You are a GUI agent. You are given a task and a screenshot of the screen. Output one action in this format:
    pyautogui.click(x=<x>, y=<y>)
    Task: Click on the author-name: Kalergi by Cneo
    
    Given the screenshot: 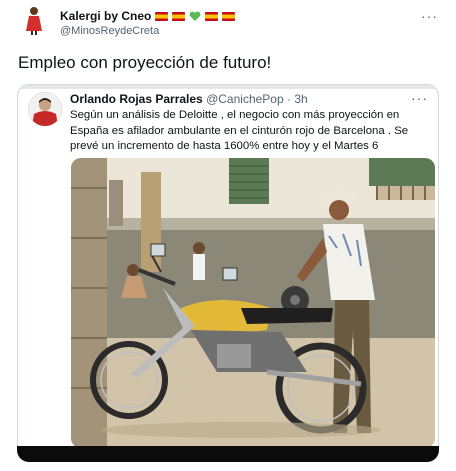 What is the action you would take?
    pyautogui.click(x=105, y=16)
    